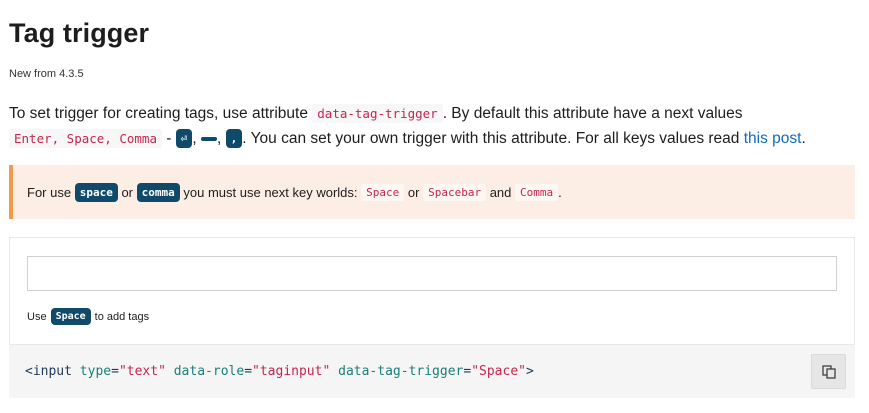  Describe the element at coordinates (291, 371) in the screenshot. I see `code-val-role: "taginput"` at that location.